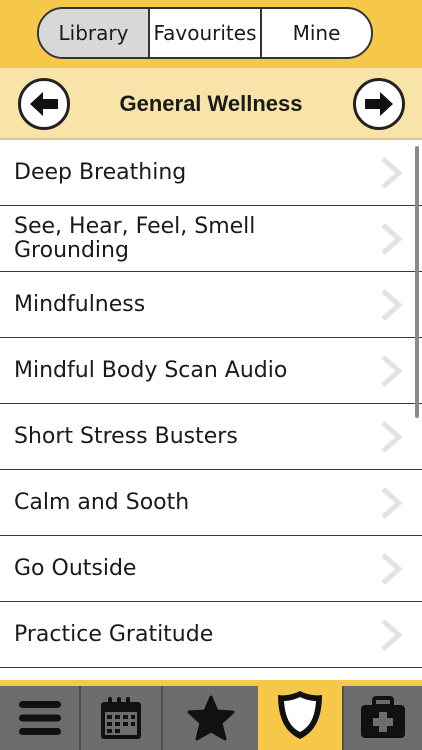 The image size is (422, 750). I want to click on list-item: See, Hear, Feel, Smell Grounding, so click(211, 239).